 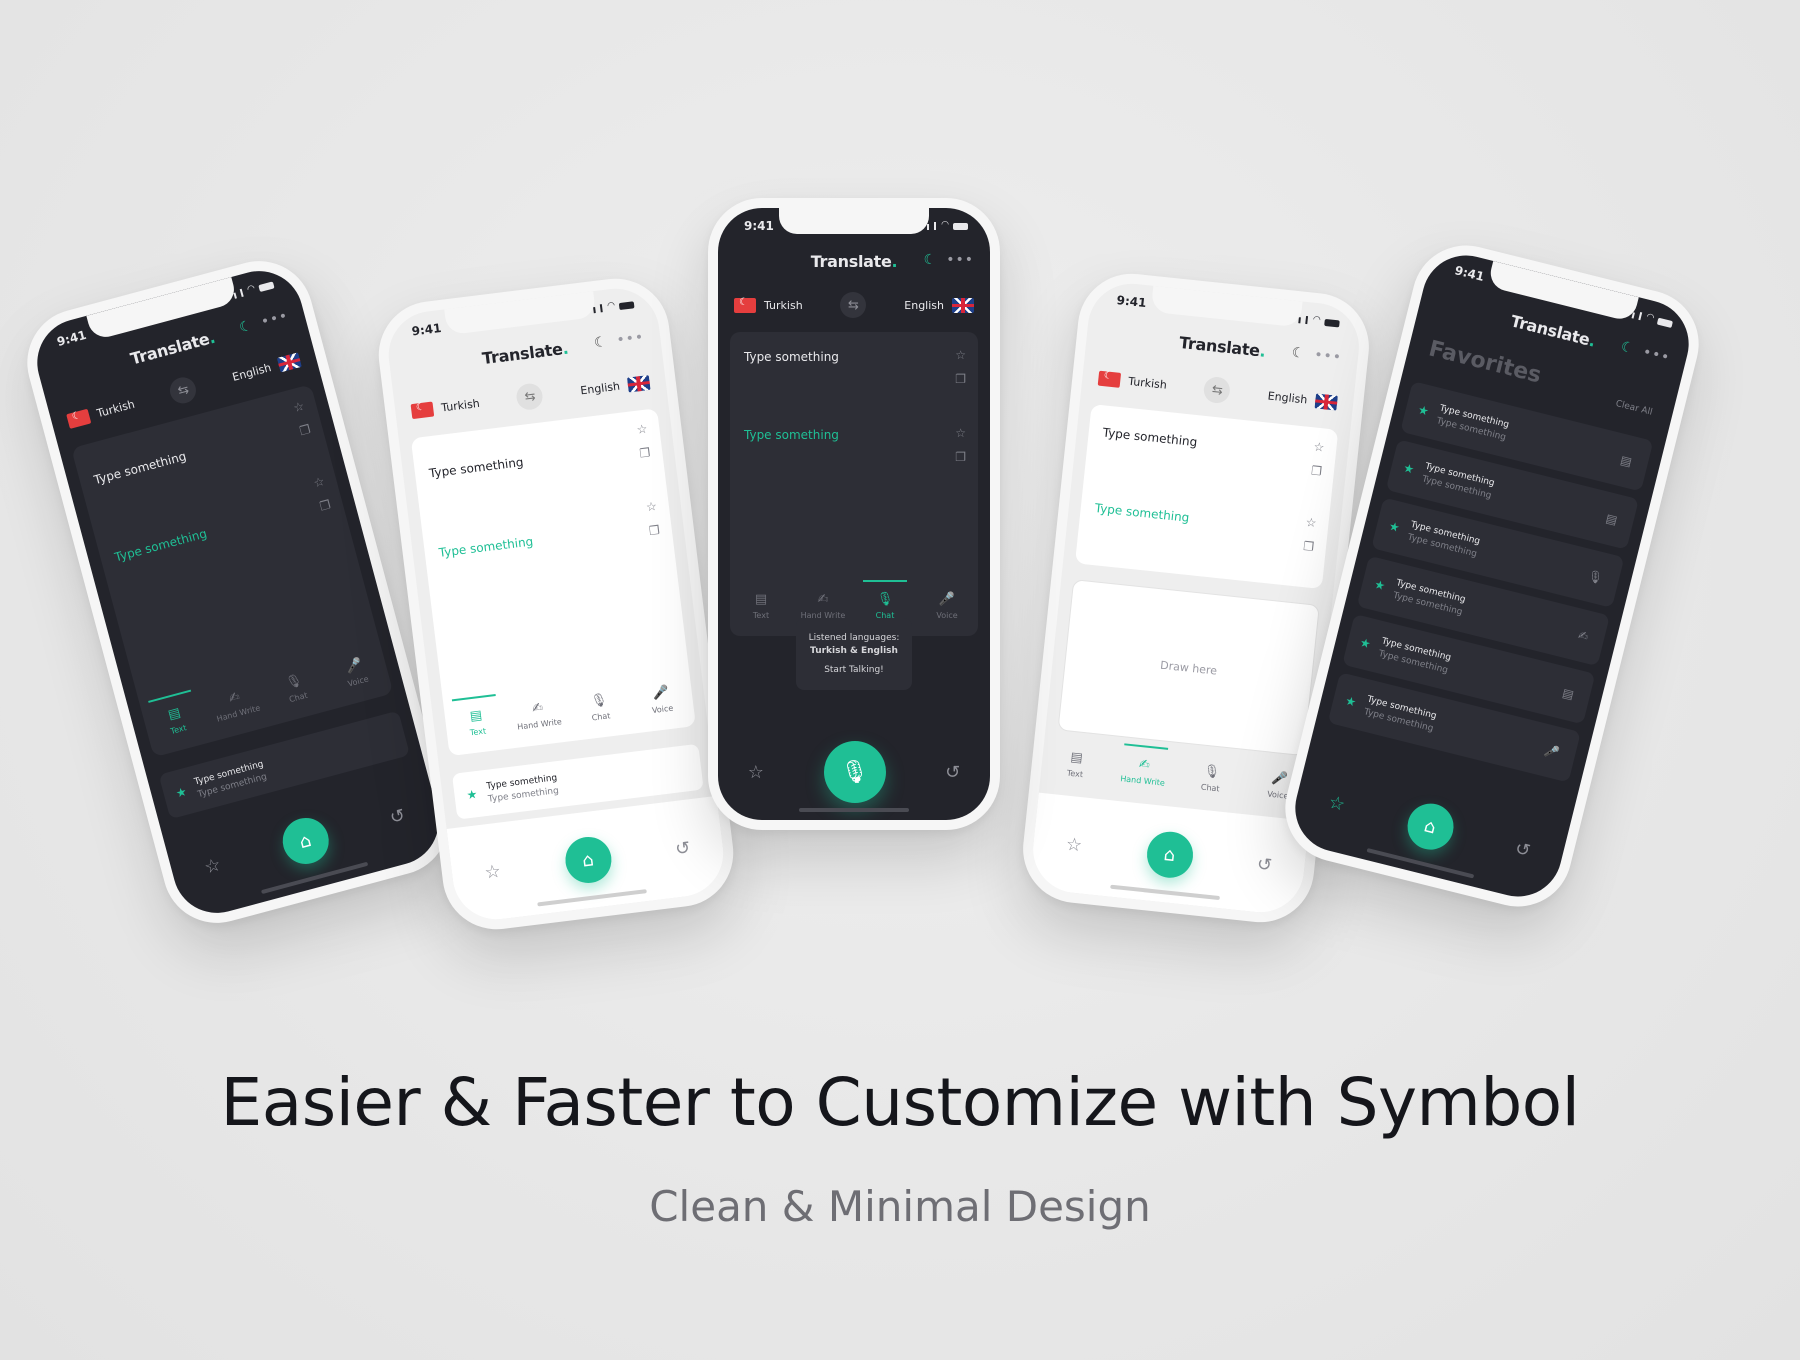 What do you see at coordinates (854, 600) in the screenshot?
I see `input-mode-tabs: ▤ Text ✍ Hand Write 🎙 Chat 🎤 Voice` at bounding box center [854, 600].